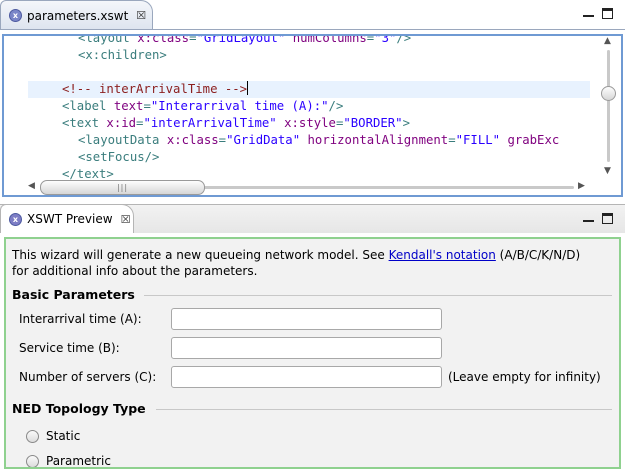 Image resolution: width=625 pixels, height=469 pixels. What do you see at coordinates (15, 219) in the screenshot?
I see `xswt-preview-icon: x` at bounding box center [15, 219].